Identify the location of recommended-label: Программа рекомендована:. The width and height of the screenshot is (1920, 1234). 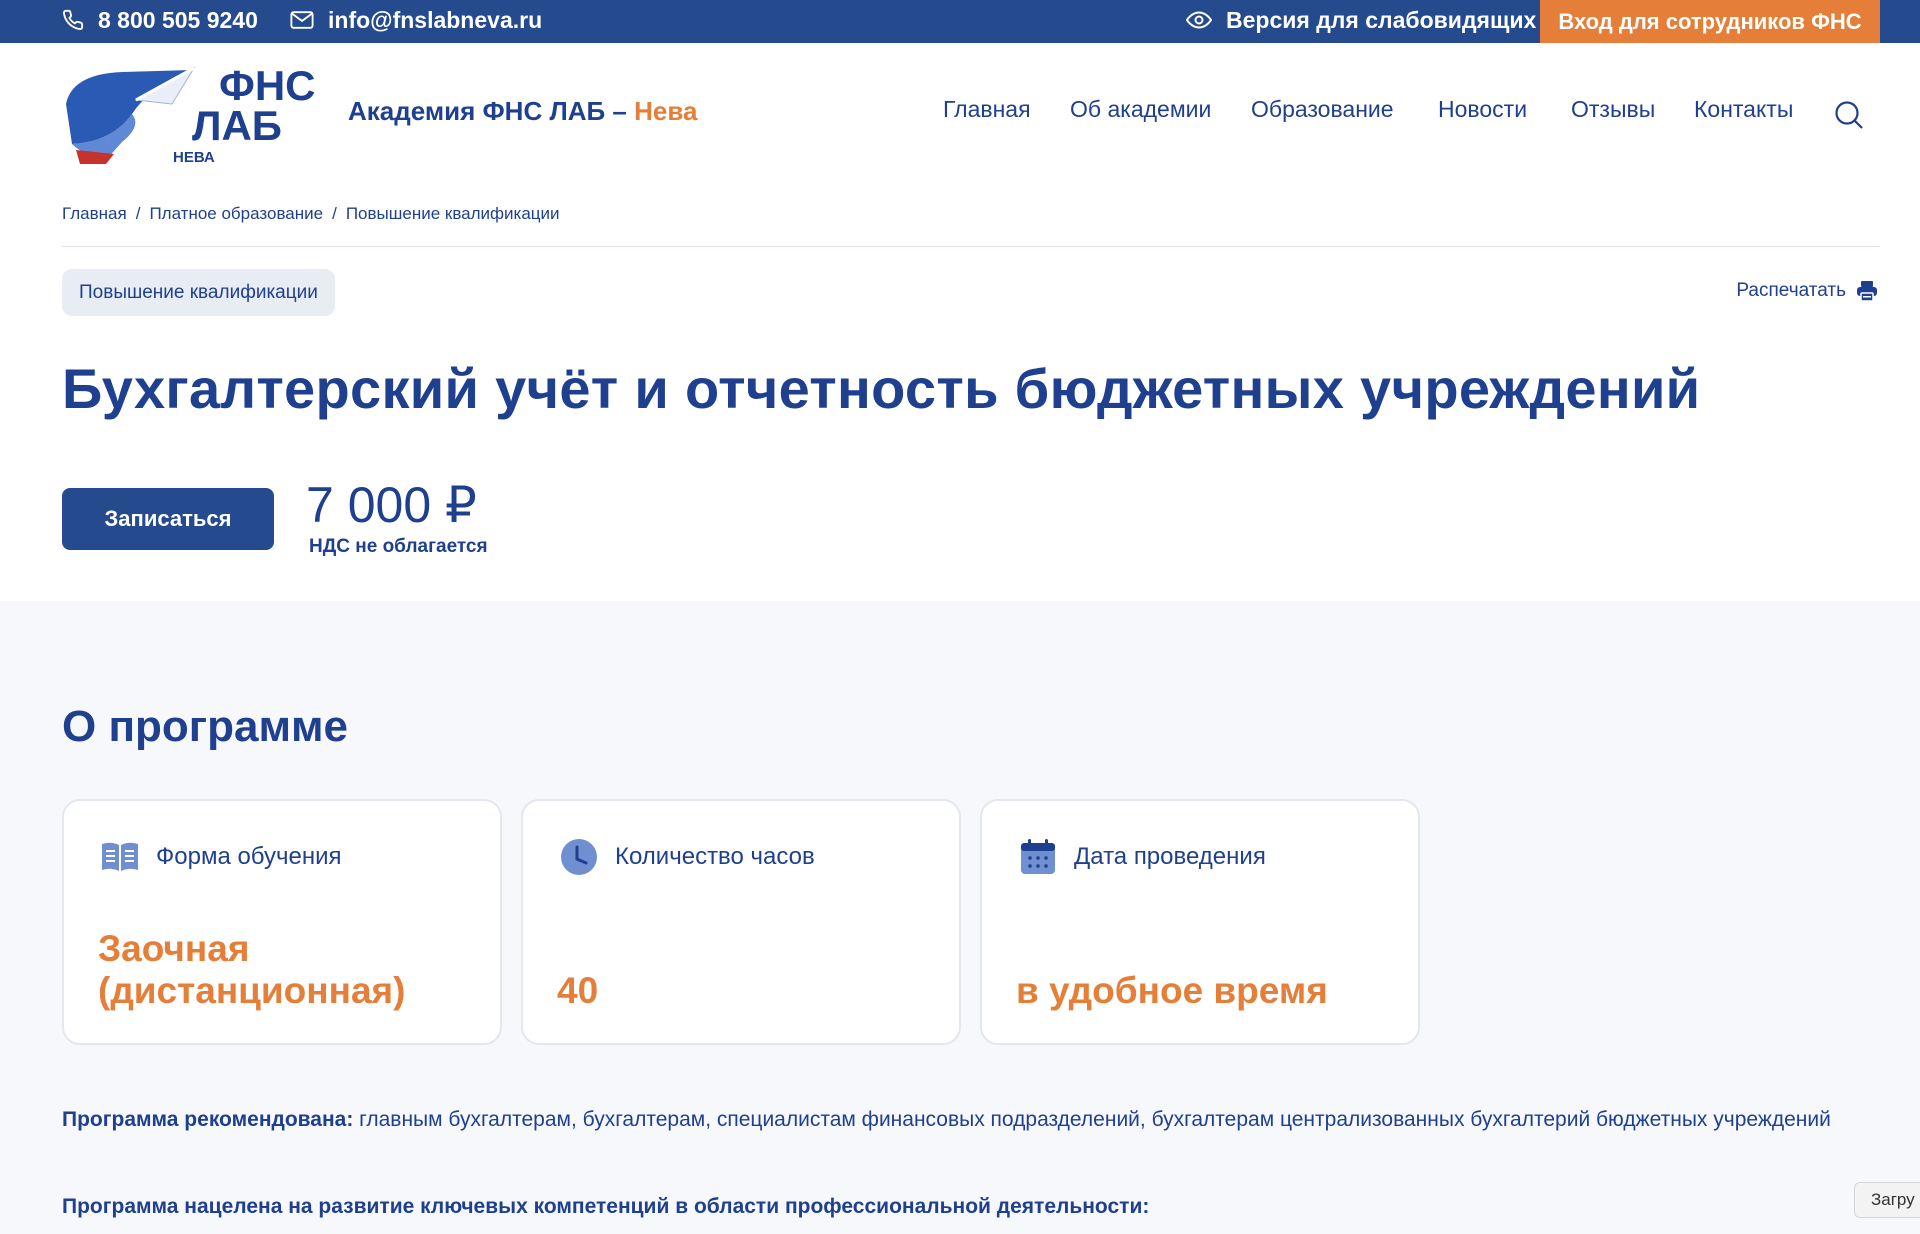
(208, 1119).